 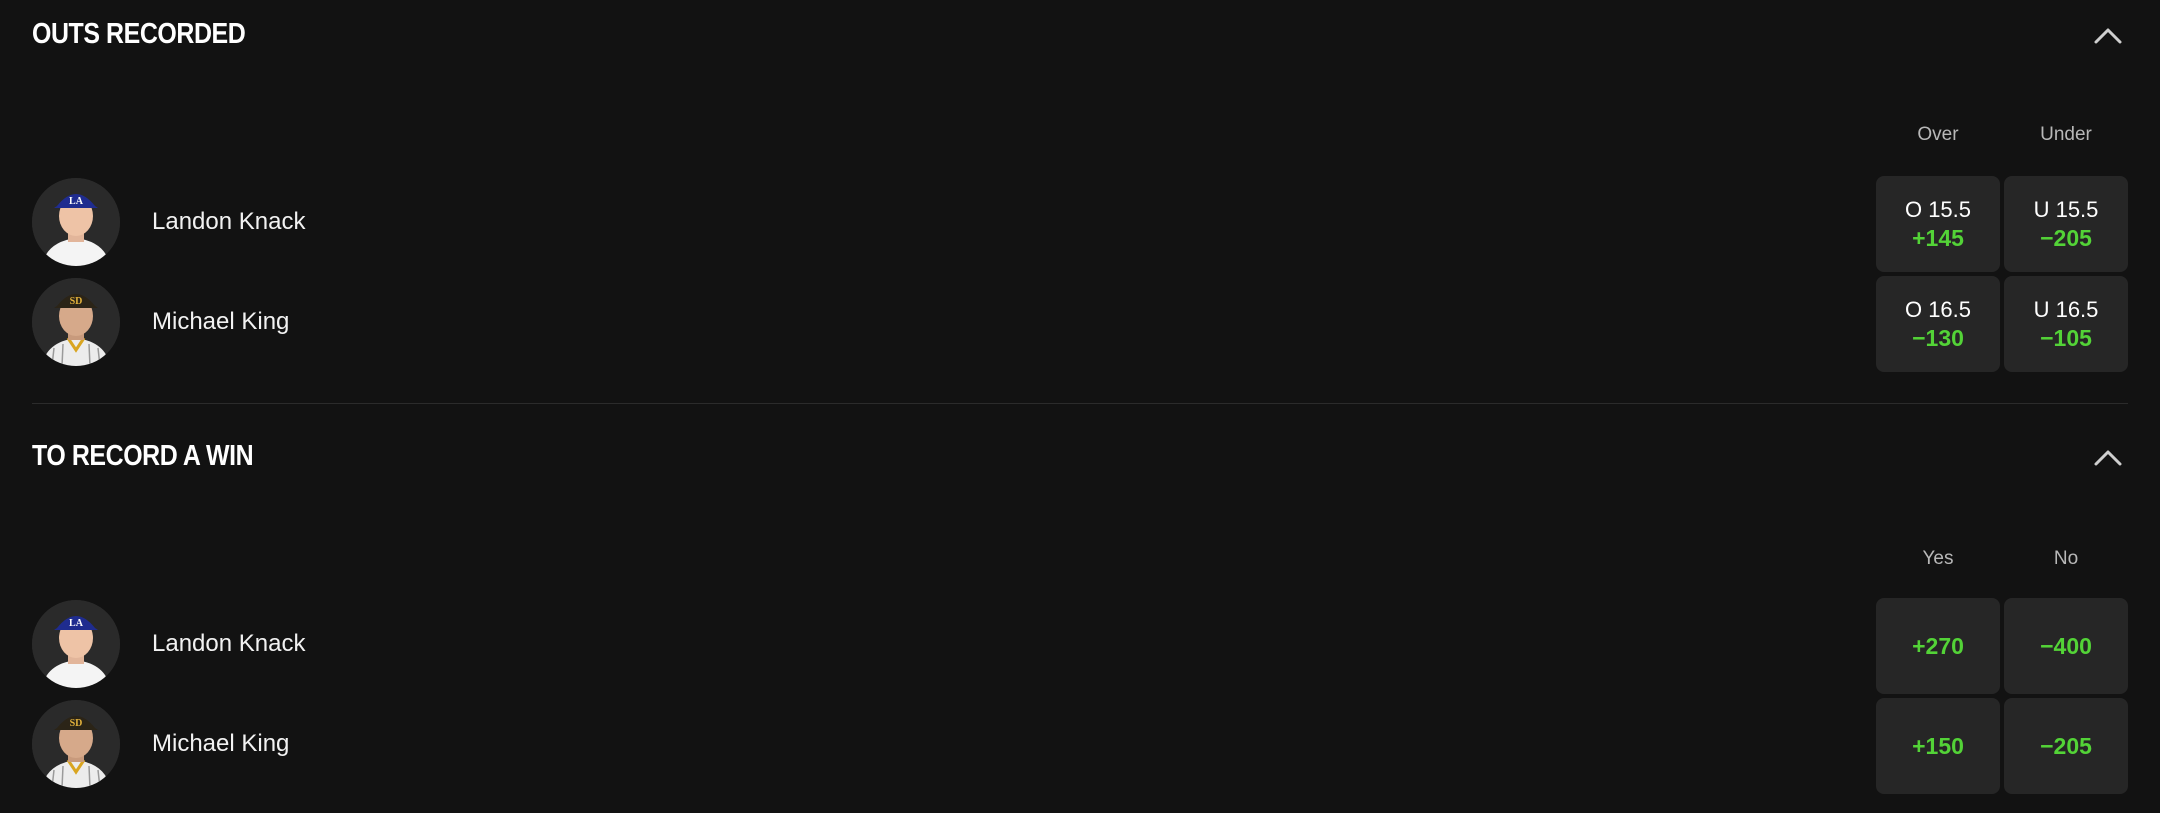 What do you see at coordinates (2066, 209) in the screenshot?
I see `odds-line: U 15.5` at bounding box center [2066, 209].